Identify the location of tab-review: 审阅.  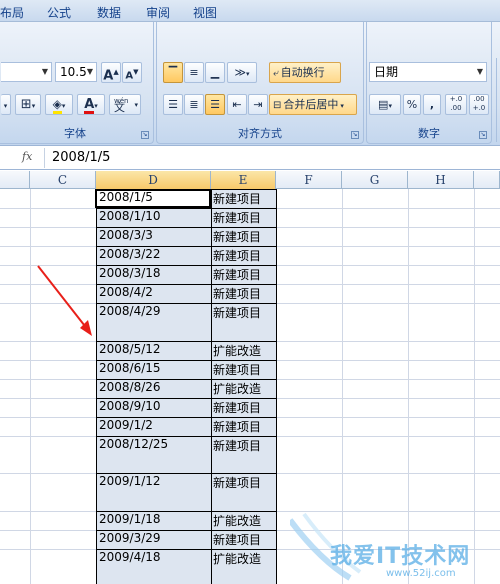
(158, 12).